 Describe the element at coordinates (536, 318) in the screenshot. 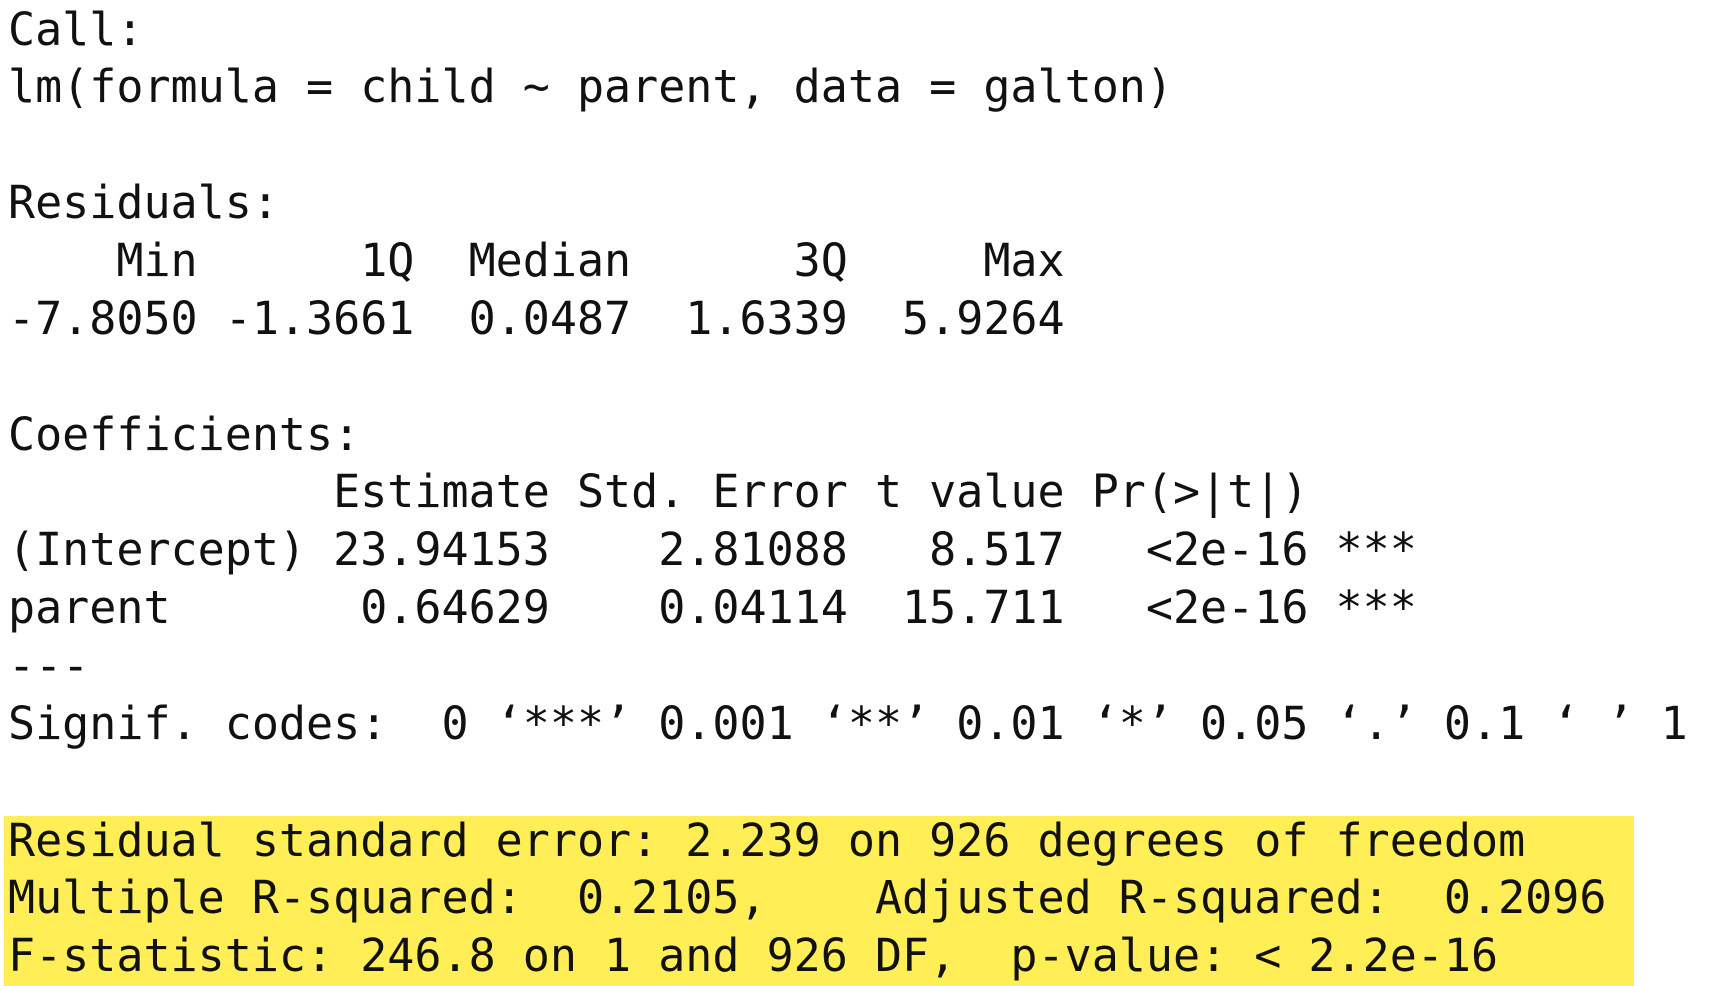

I see `residuals-values: -7.8050 -1.3661 0.0487 1.6339 5.9264` at that location.